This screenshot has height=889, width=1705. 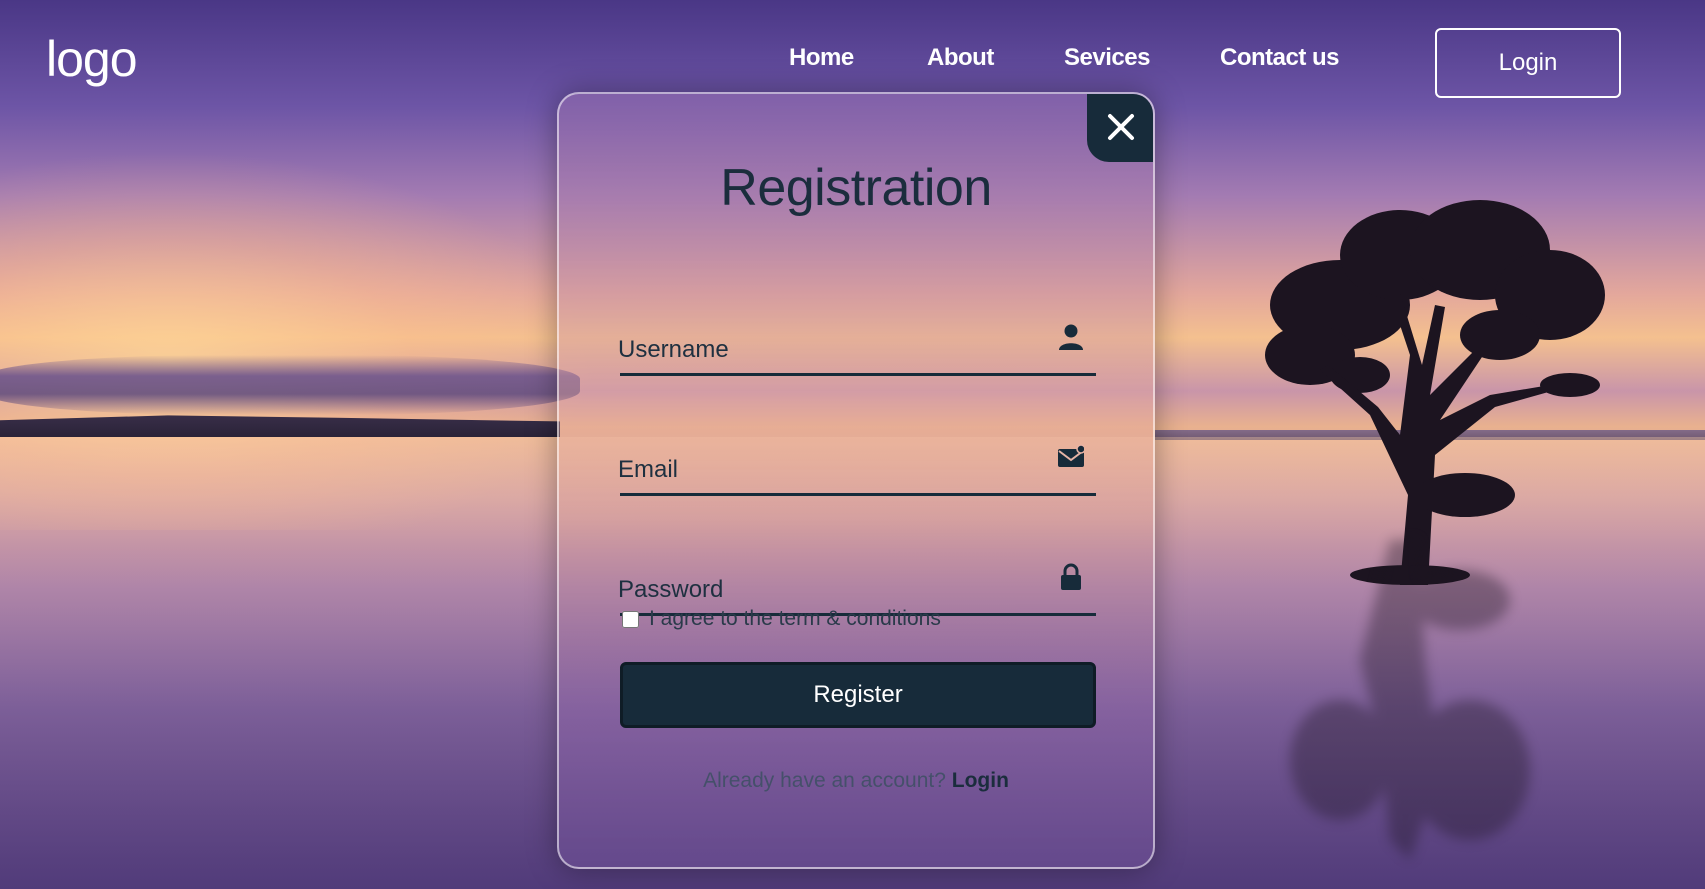 I want to click on header-login-button: Login, so click(x=1528, y=63).